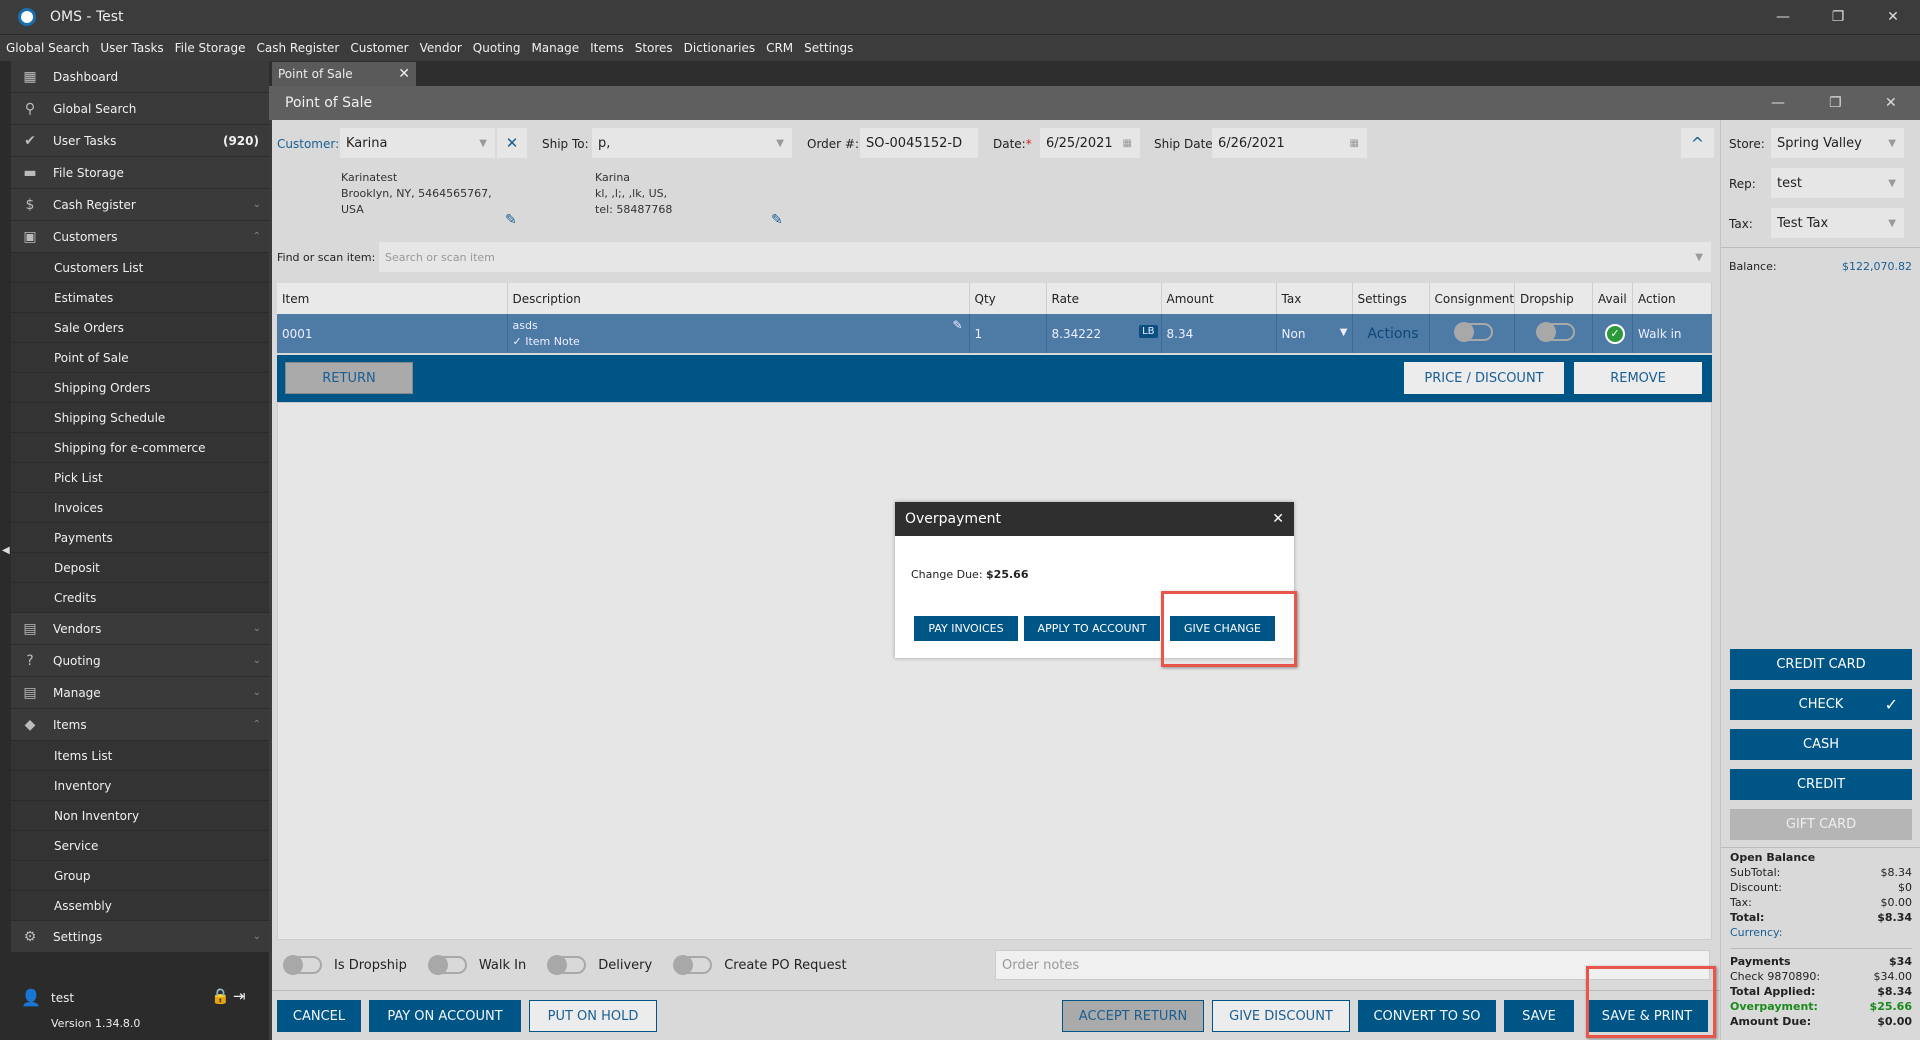 The width and height of the screenshot is (1920, 1040). Describe the element at coordinates (1008, 333) in the screenshot. I see `qty-cell: 1` at that location.